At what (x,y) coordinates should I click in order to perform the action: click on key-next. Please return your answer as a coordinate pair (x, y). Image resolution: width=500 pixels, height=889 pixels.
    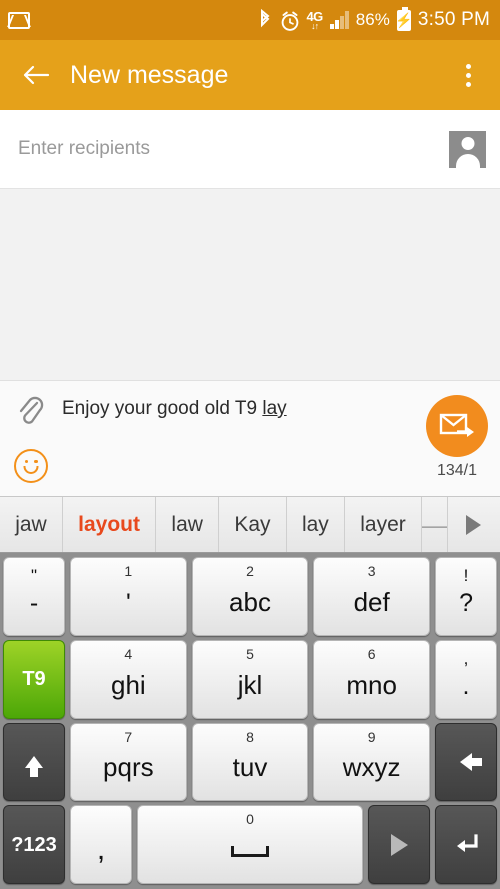
    Looking at the image, I should click on (399, 844).